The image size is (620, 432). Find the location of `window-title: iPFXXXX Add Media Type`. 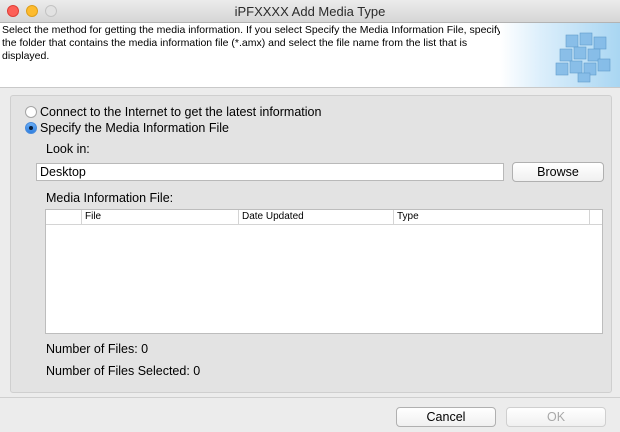

window-title: iPFXXXX Add Media Type is located at coordinates (310, 11).